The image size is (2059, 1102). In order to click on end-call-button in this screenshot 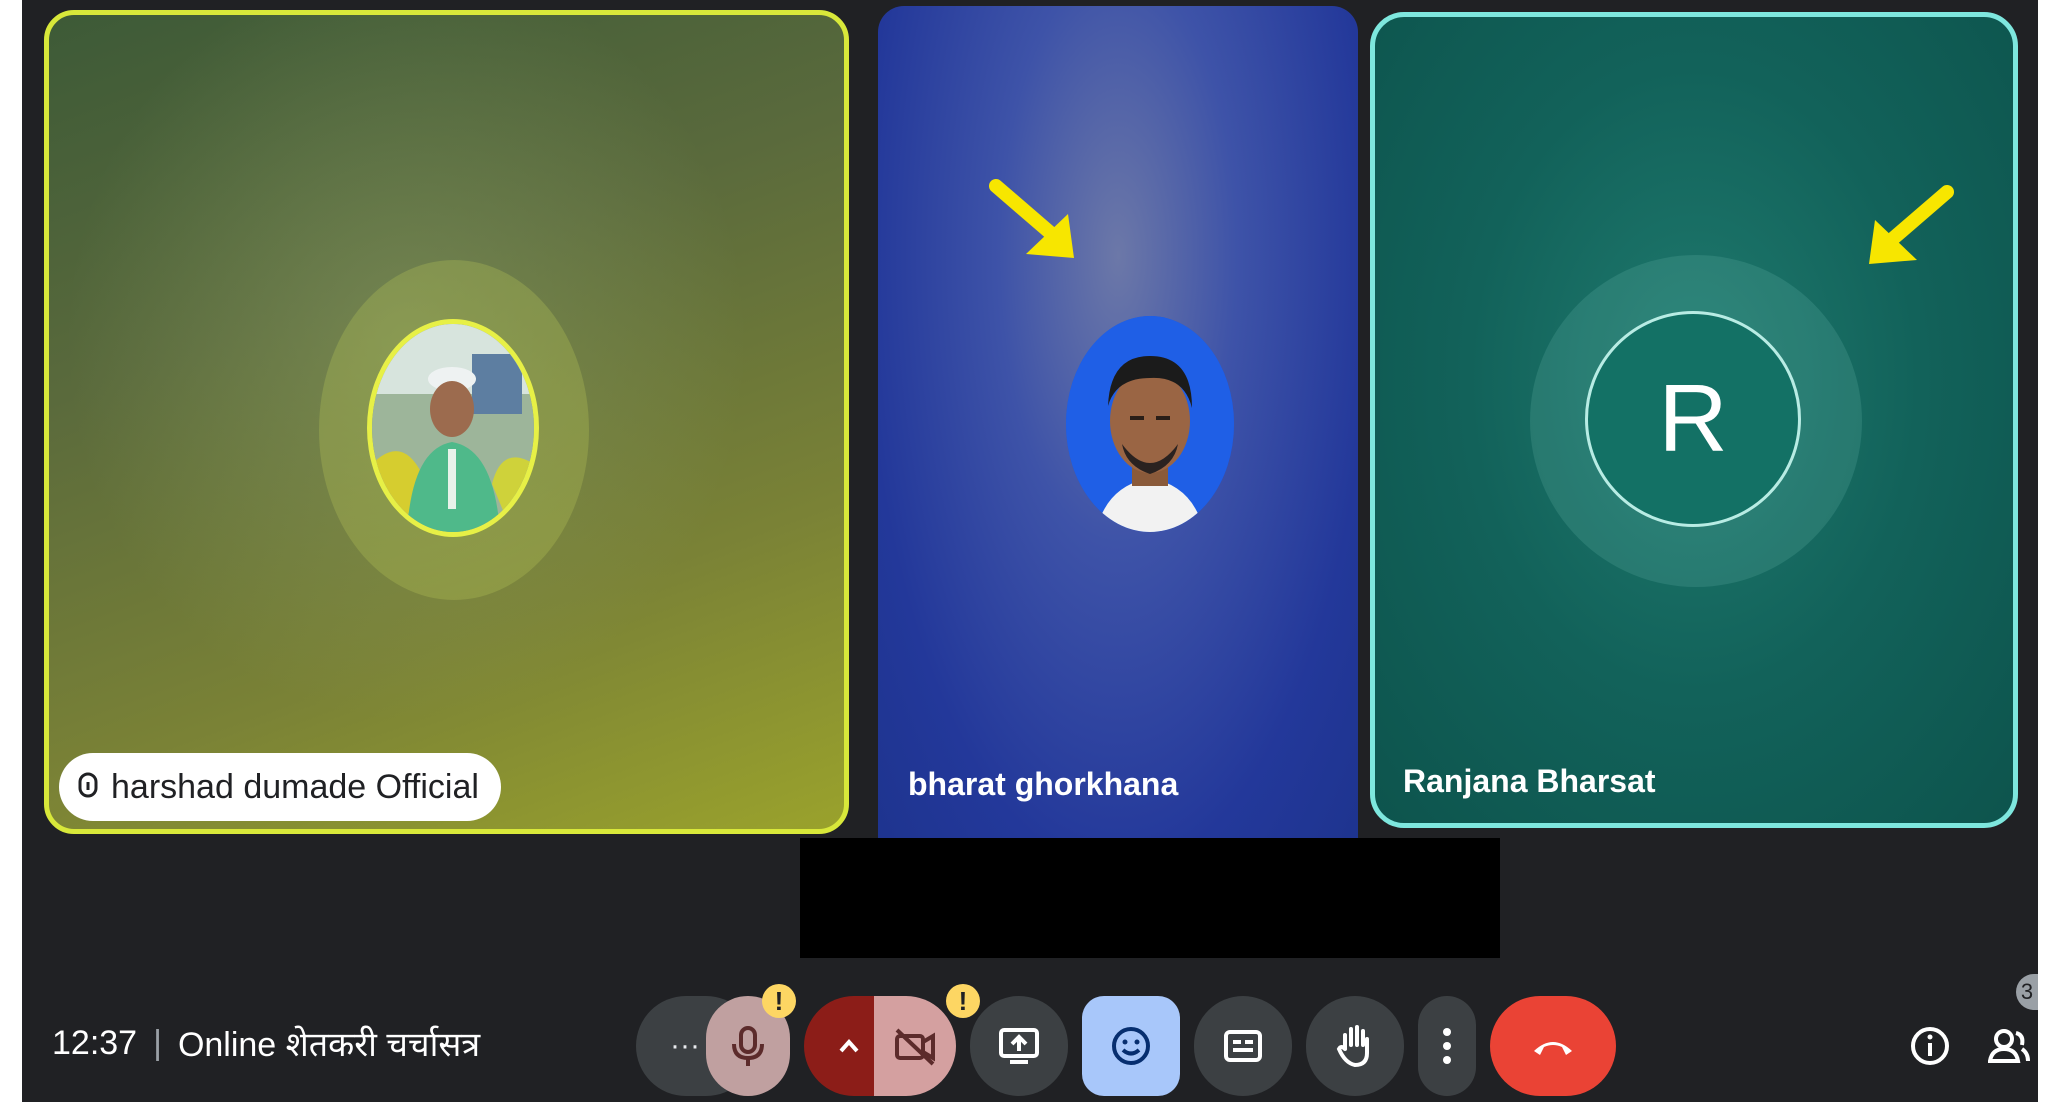, I will do `click(1553, 1046)`.